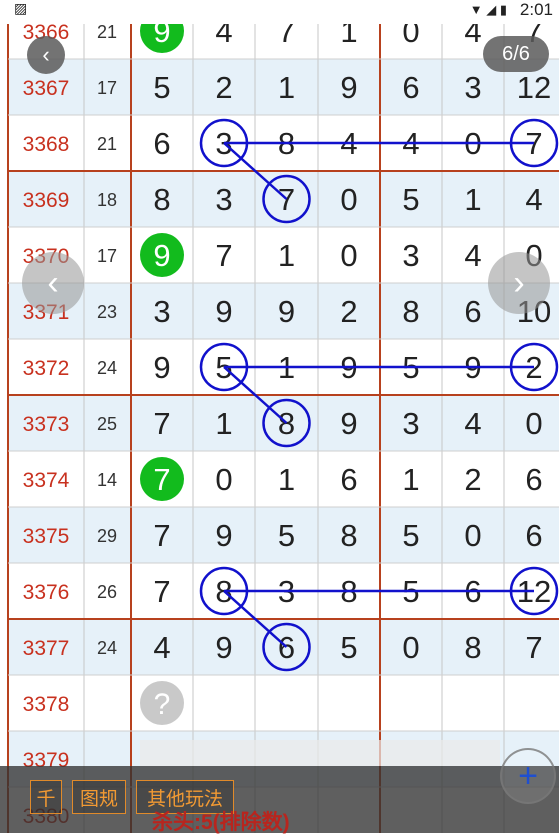  What do you see at coordinates (488, 9) in the screenshot?
I see `signal-icons: ▼ ◢ ▮` at bounding box center [488, 9].